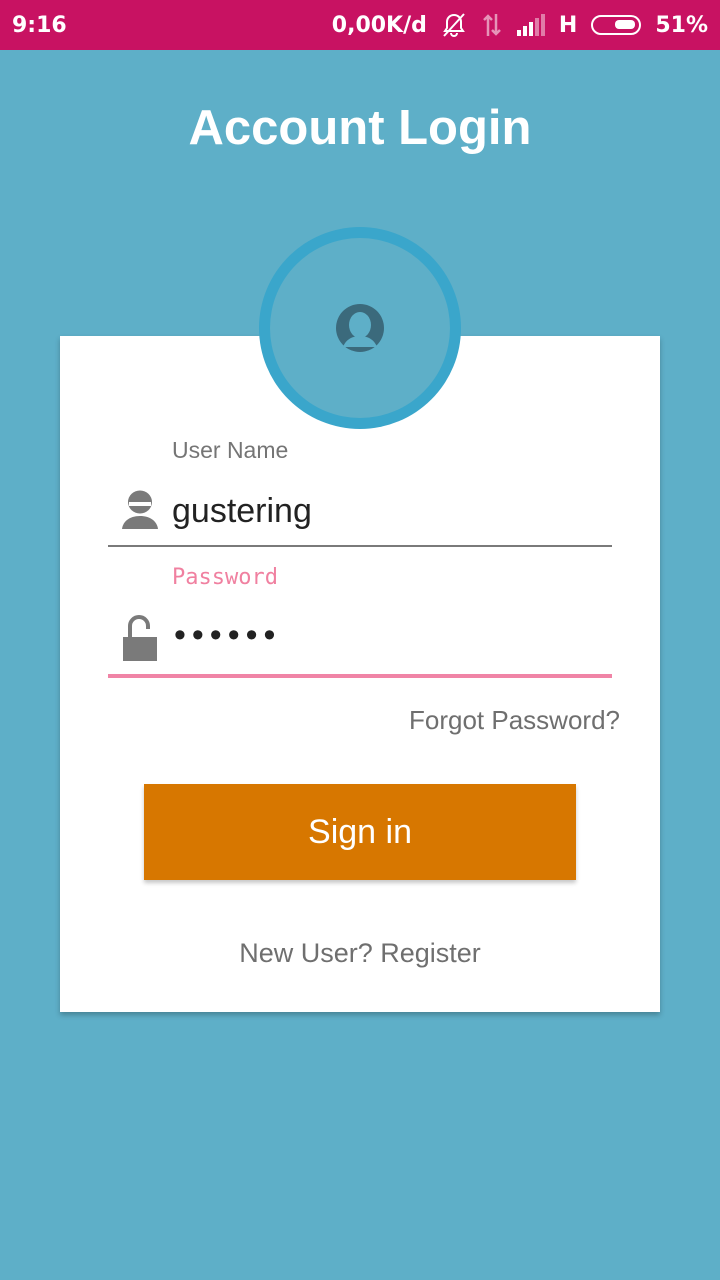 This screenshot has height=1280, width=720. I want to click on password-label: Password, so click(225, 577).